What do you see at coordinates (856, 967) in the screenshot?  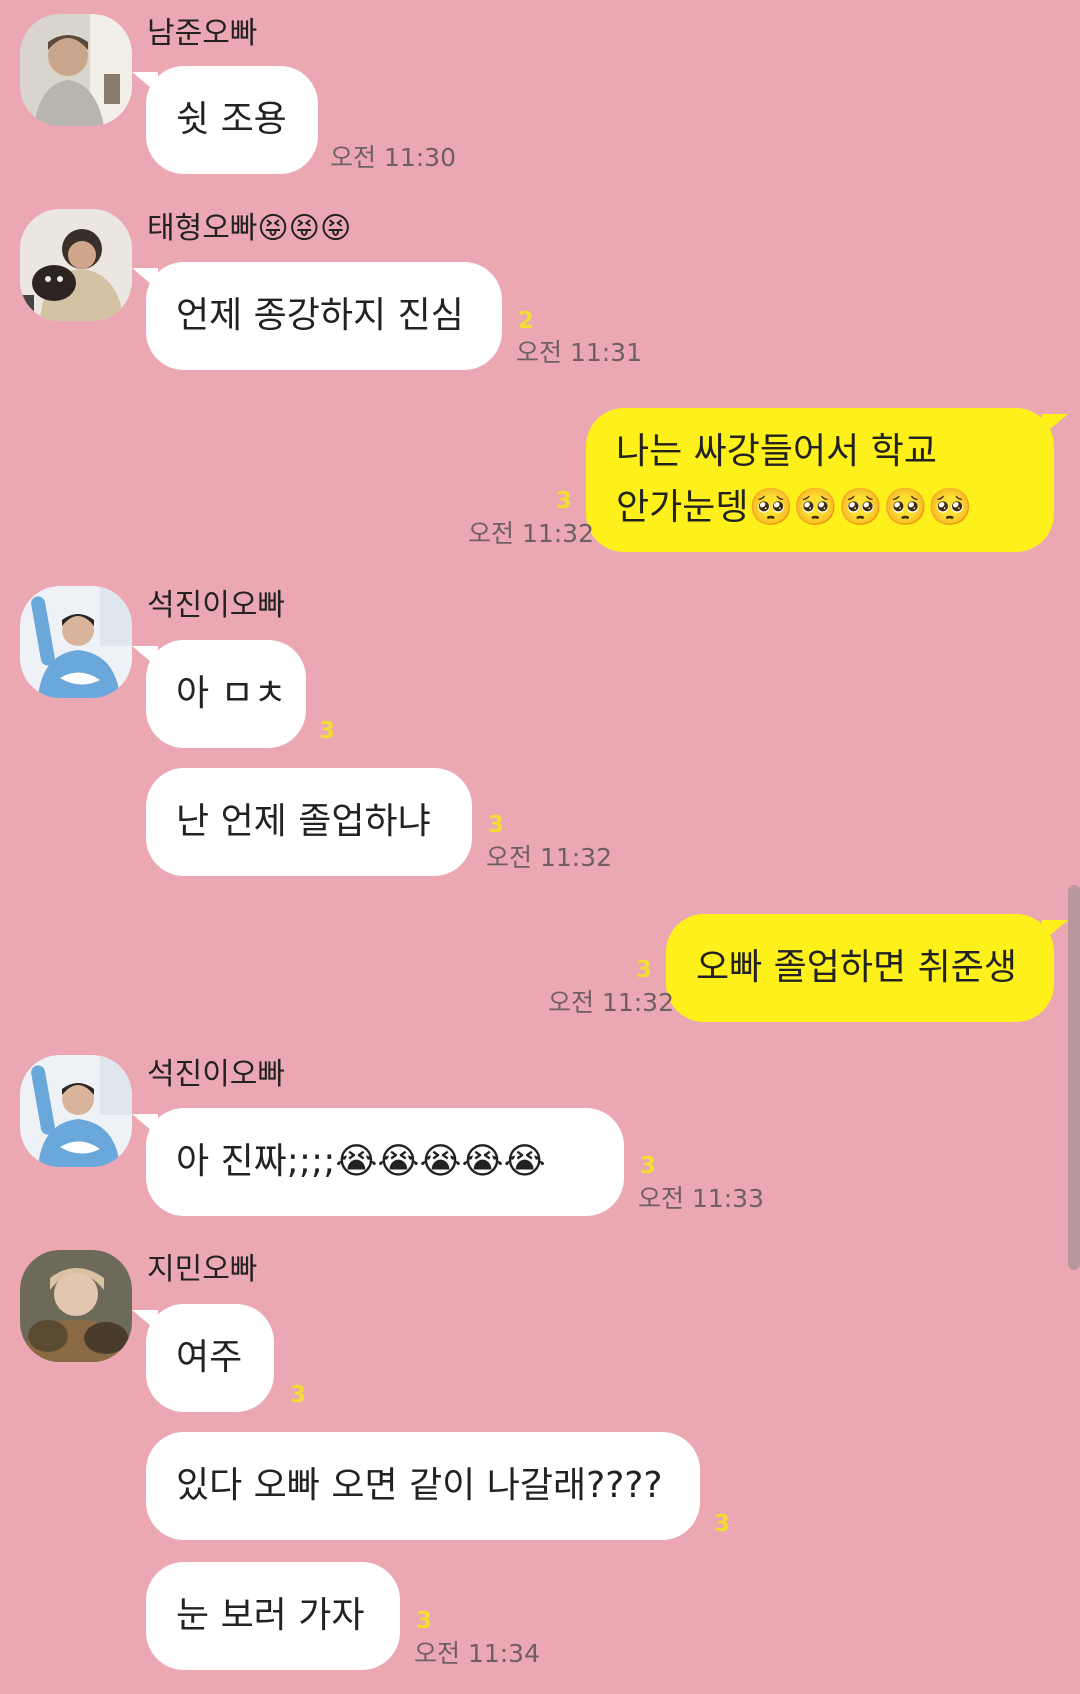 I see `message-text: 오빠 졸업하면 취준생` at bounding box center [856, 967].